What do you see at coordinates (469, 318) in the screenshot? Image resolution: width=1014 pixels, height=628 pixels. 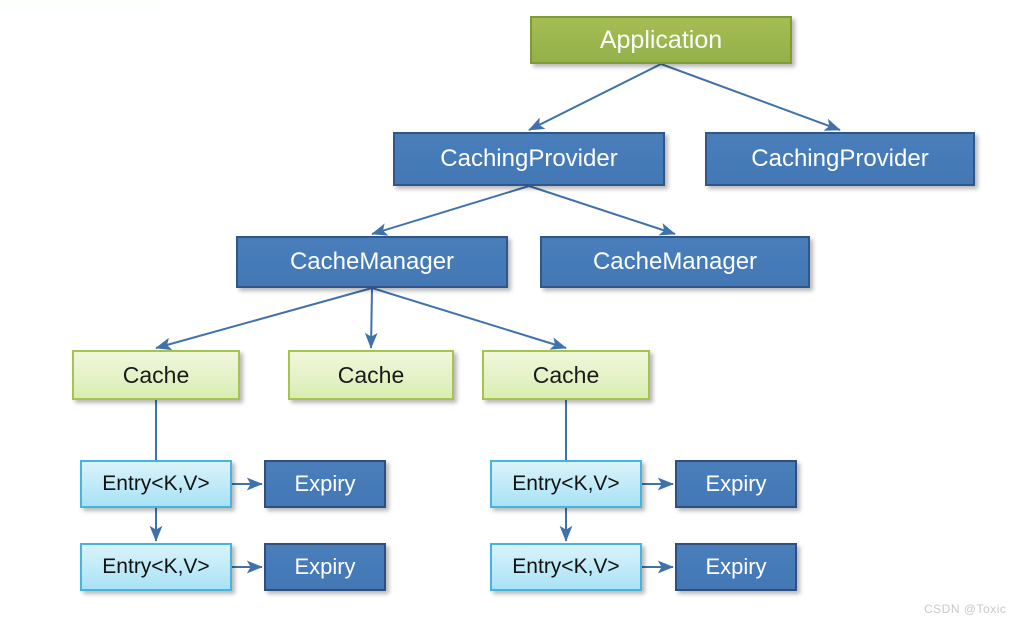 I see `edge-cm1-to-c3` at bounding box center [469, 318].